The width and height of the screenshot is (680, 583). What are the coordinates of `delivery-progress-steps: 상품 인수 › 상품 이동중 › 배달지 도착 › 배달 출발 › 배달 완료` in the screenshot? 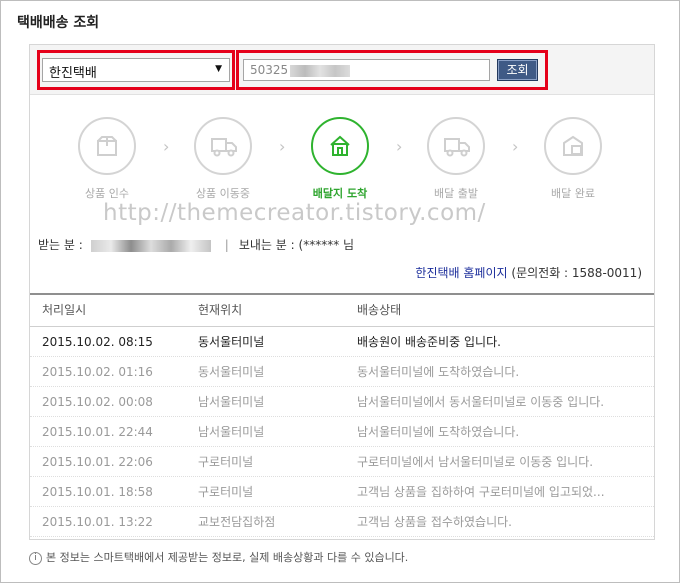 It's located at (342, 162).